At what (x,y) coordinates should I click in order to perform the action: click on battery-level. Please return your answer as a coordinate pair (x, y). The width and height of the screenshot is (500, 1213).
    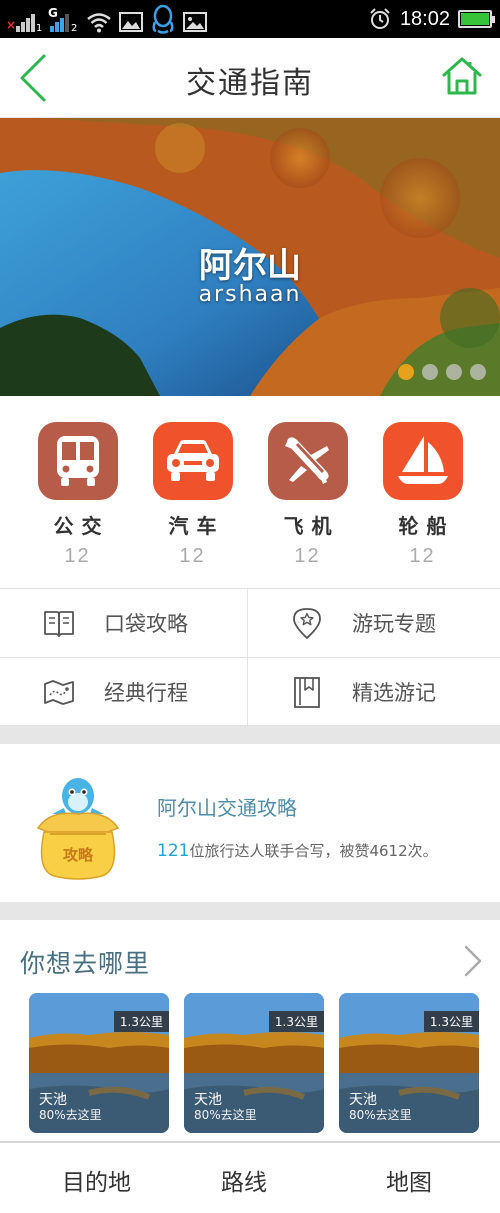
    Looking at the image, I should click on (475, 19).